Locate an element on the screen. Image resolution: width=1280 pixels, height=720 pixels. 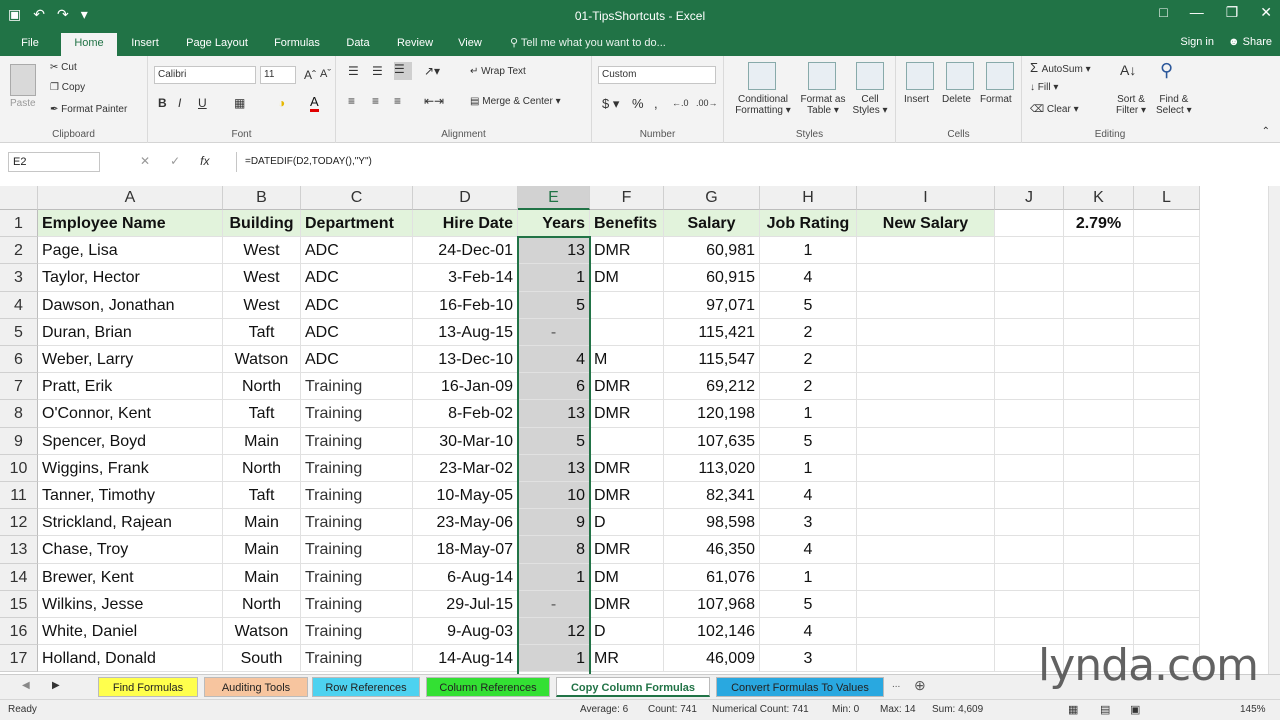
close-icon: ✕ is located at coordinates (1266, 12).